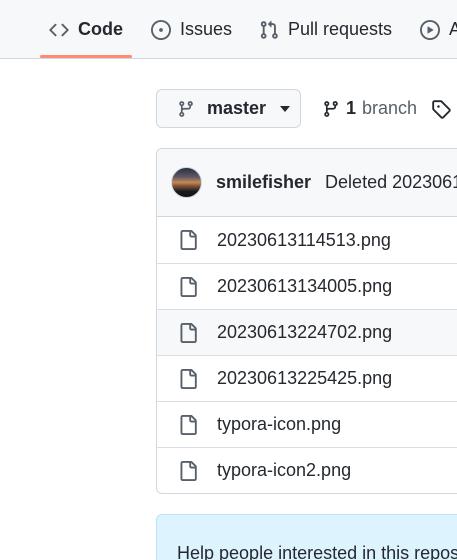 This screenshot has width=457, height=560. Describe the element at coordinates (340, 29) in the screenshot. I see `tab-pull-requests-label: Pull requests` at that location.